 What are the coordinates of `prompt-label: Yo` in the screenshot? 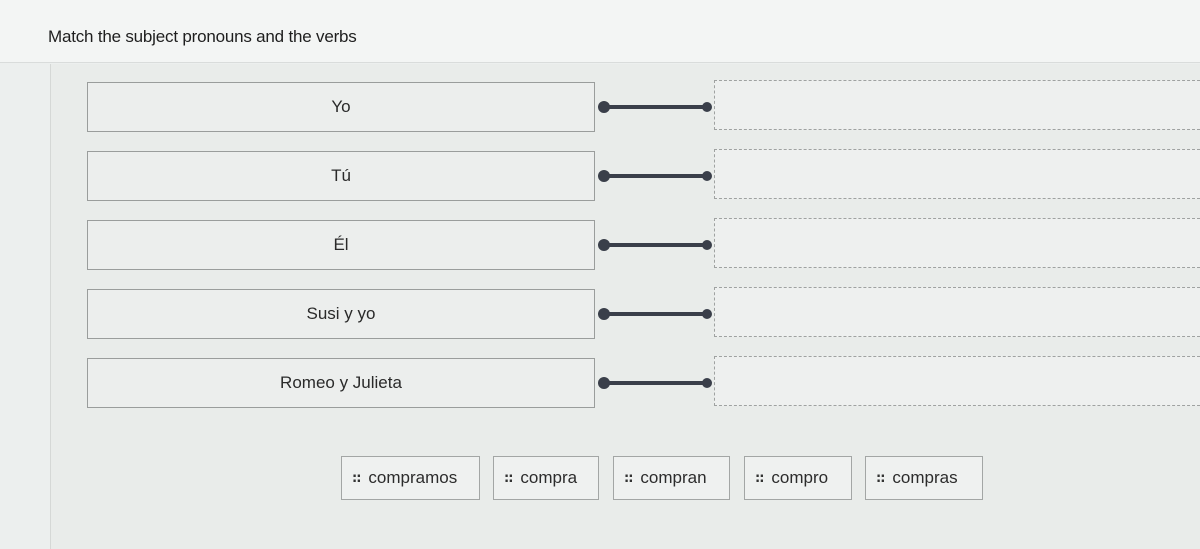 It's located at (341, 106).